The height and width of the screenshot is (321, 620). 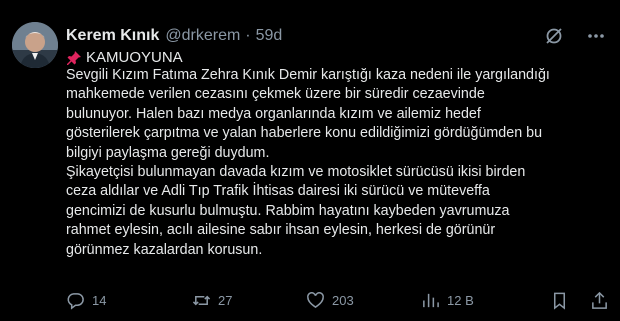 What do you see at coordinates (168, 152) in the screenshot?
I see `body-line: bilgiyi paylaşma gereği duydum.` at bounding box center [168, 152].